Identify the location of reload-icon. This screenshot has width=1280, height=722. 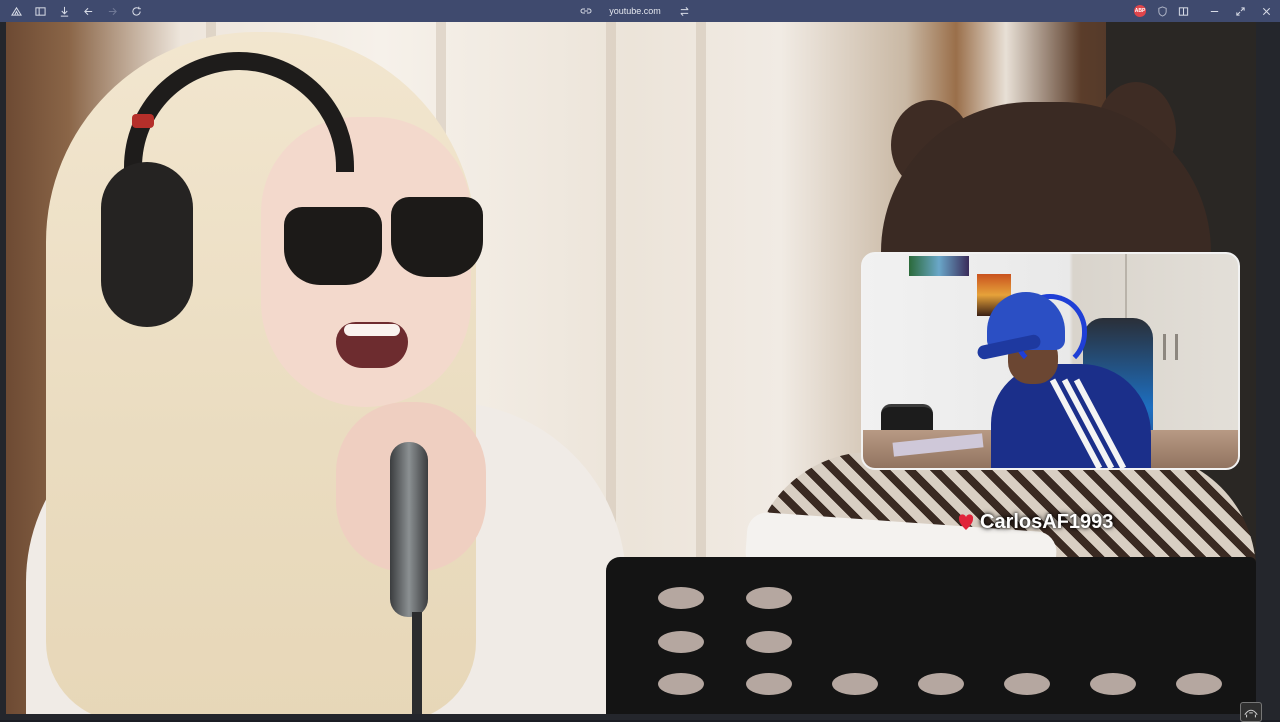
(136, 11).